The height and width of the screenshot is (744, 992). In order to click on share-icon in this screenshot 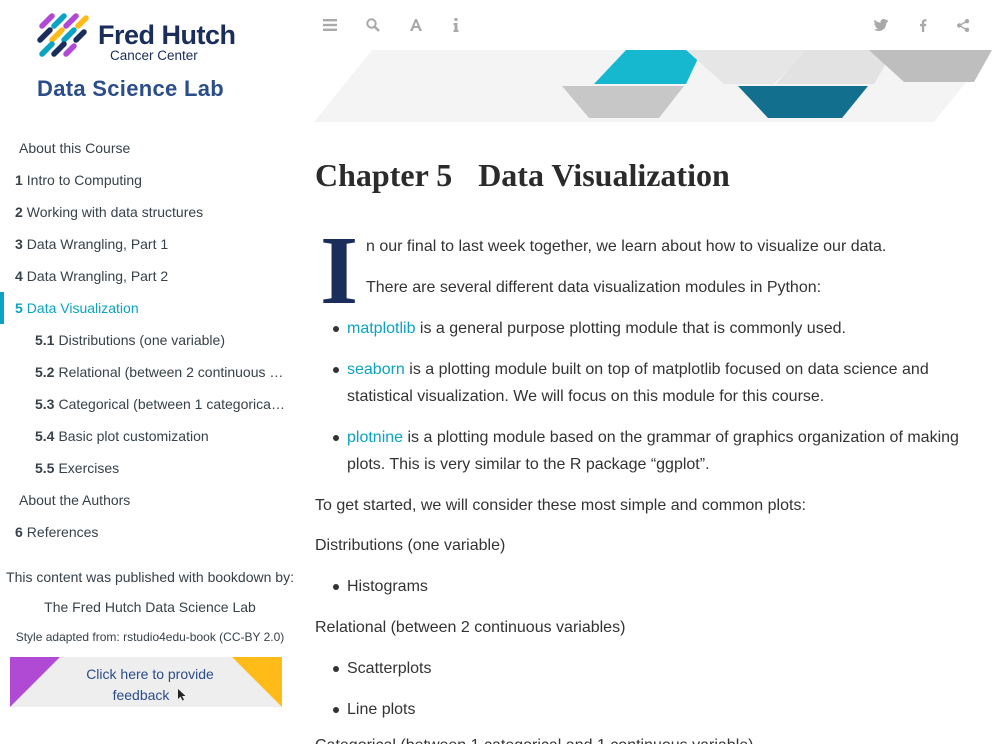, I will do `click(963, 25)`.